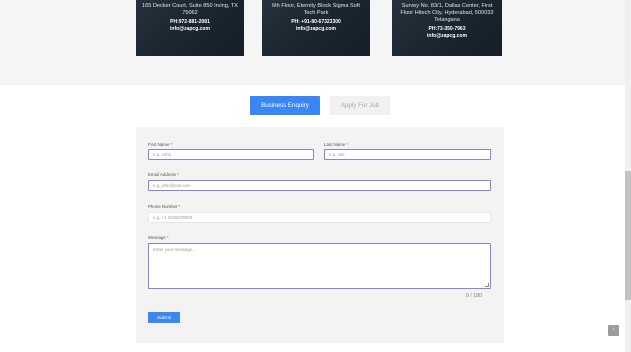 The height and width of the screenshot is (352, 631). I want to click on back-to-top-button: ↑, so click(613, 330).